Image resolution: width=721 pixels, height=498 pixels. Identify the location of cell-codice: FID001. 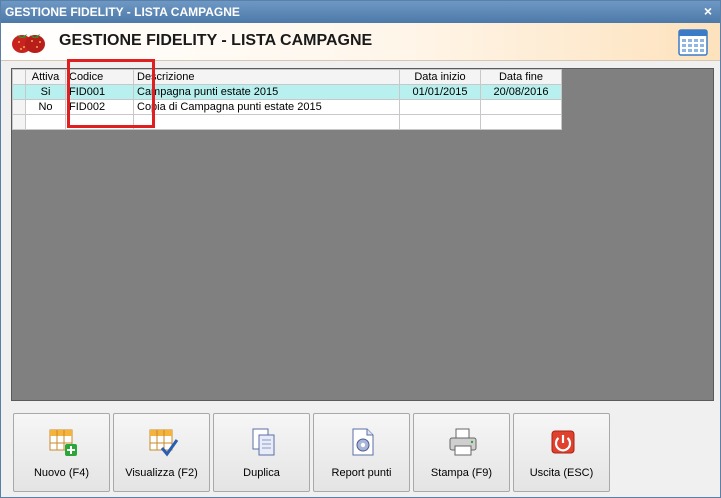
(99, 92).